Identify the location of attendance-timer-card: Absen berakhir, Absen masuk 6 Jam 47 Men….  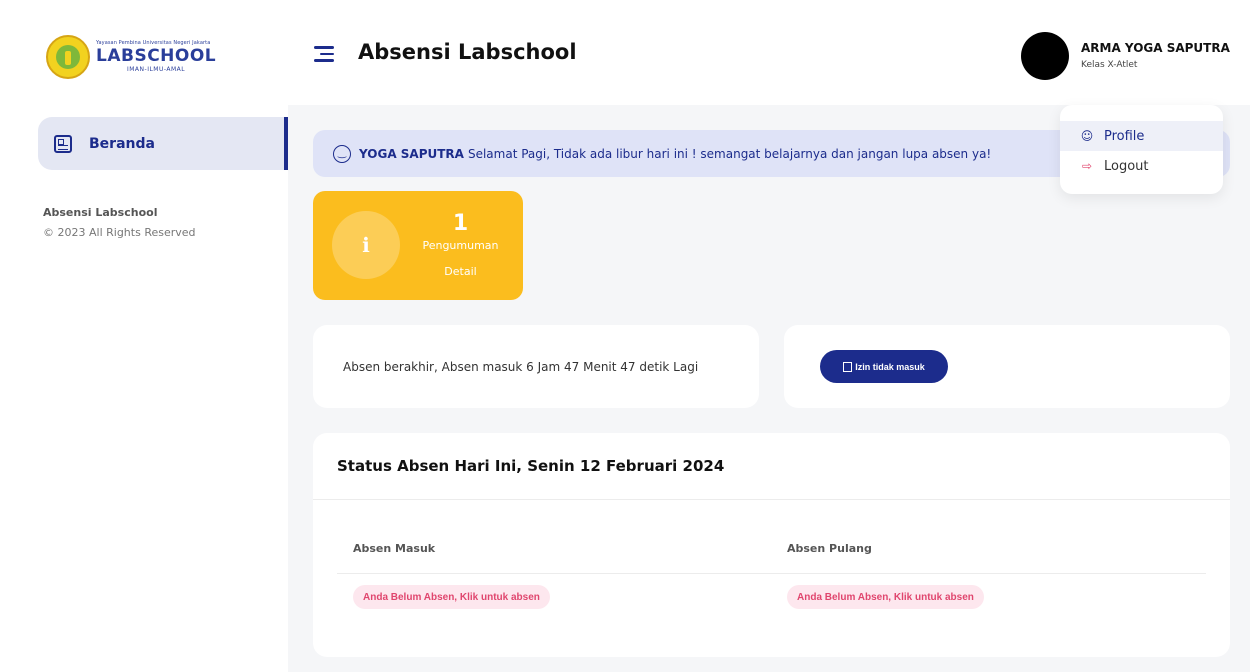
(536, 366).